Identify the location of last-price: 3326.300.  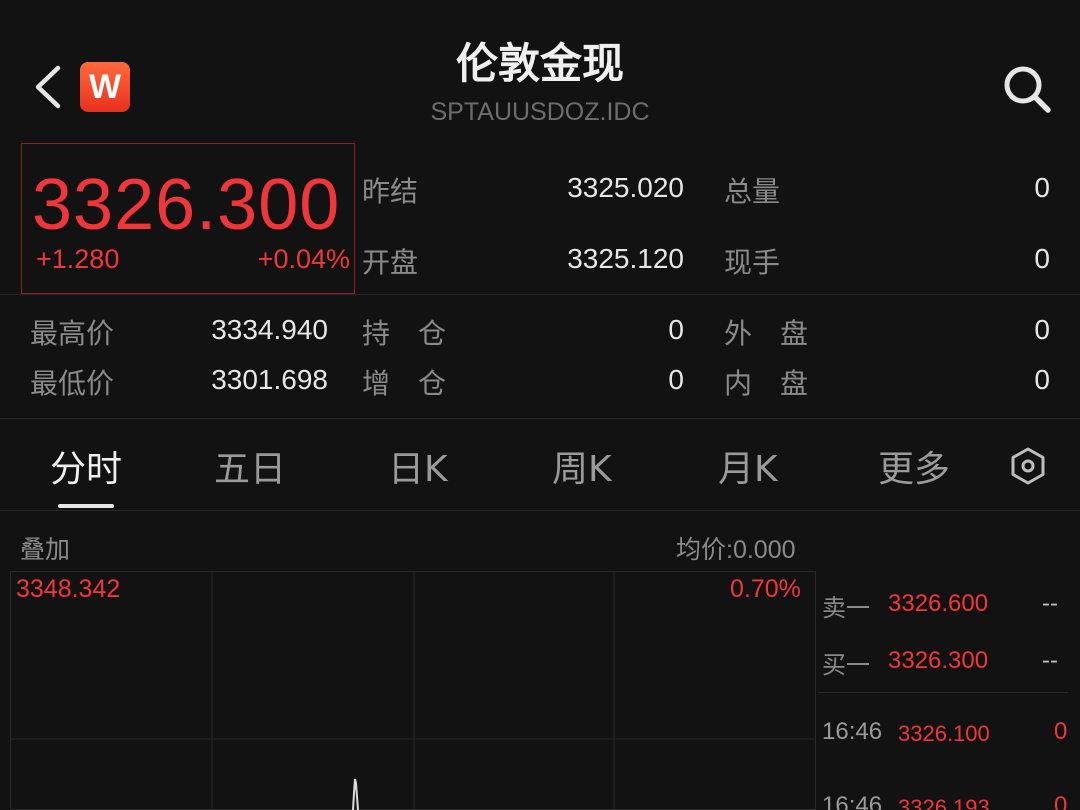
(186, 205).